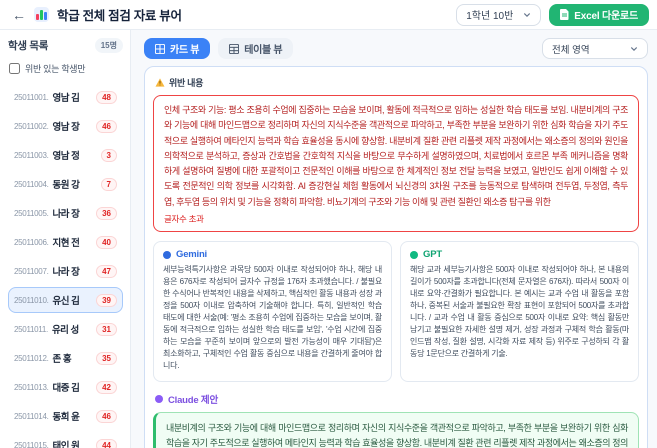 The image size is (657, 448). Describe the element at coordinates (55, 68) in the screenshot. I see `violation-filter-label: 위반 있는 학생만` at that location.